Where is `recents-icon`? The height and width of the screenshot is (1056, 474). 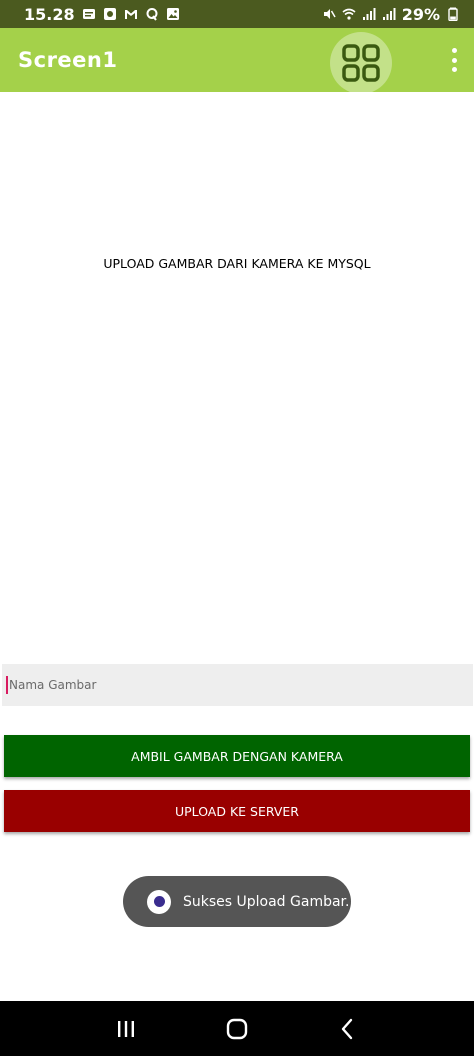
recents-icon is located at coordinates (125, 1028).